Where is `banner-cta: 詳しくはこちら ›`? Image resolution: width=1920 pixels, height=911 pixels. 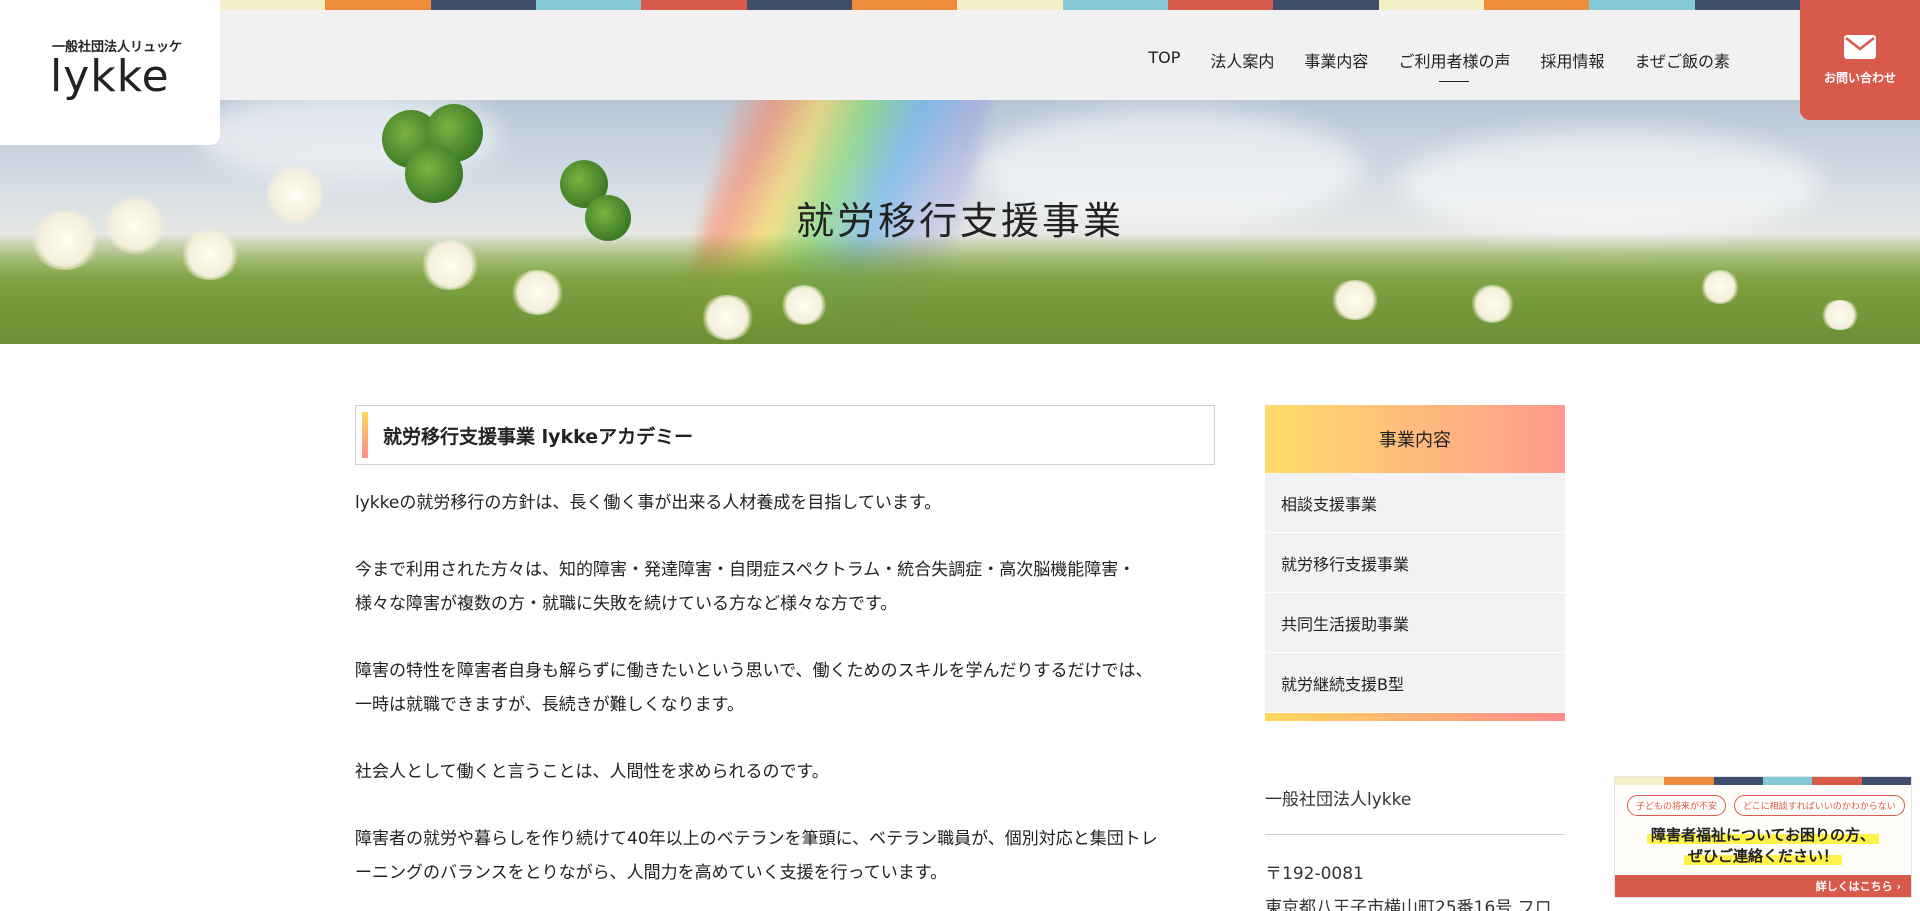
banner-cta: 詳しくはこちら › is located at coordinates (1763, 886).